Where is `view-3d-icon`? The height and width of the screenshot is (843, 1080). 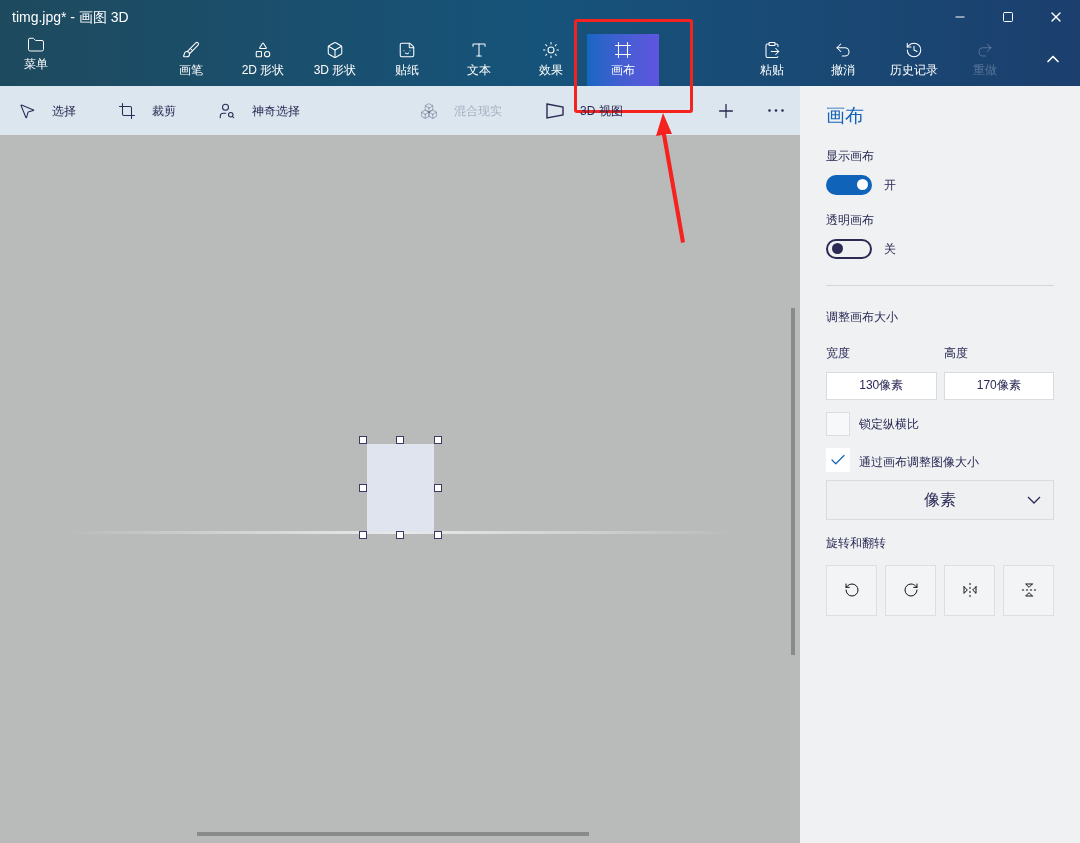
view-3d-icon is located at coordinates (555, 110).